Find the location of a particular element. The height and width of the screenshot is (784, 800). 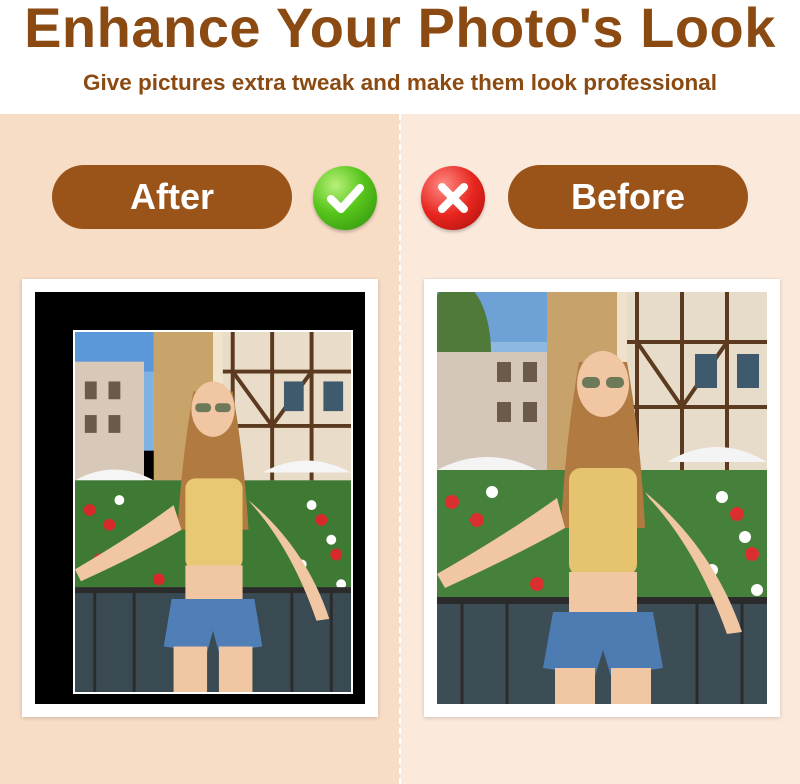

panel-divider is located at coordinates (400, 449).